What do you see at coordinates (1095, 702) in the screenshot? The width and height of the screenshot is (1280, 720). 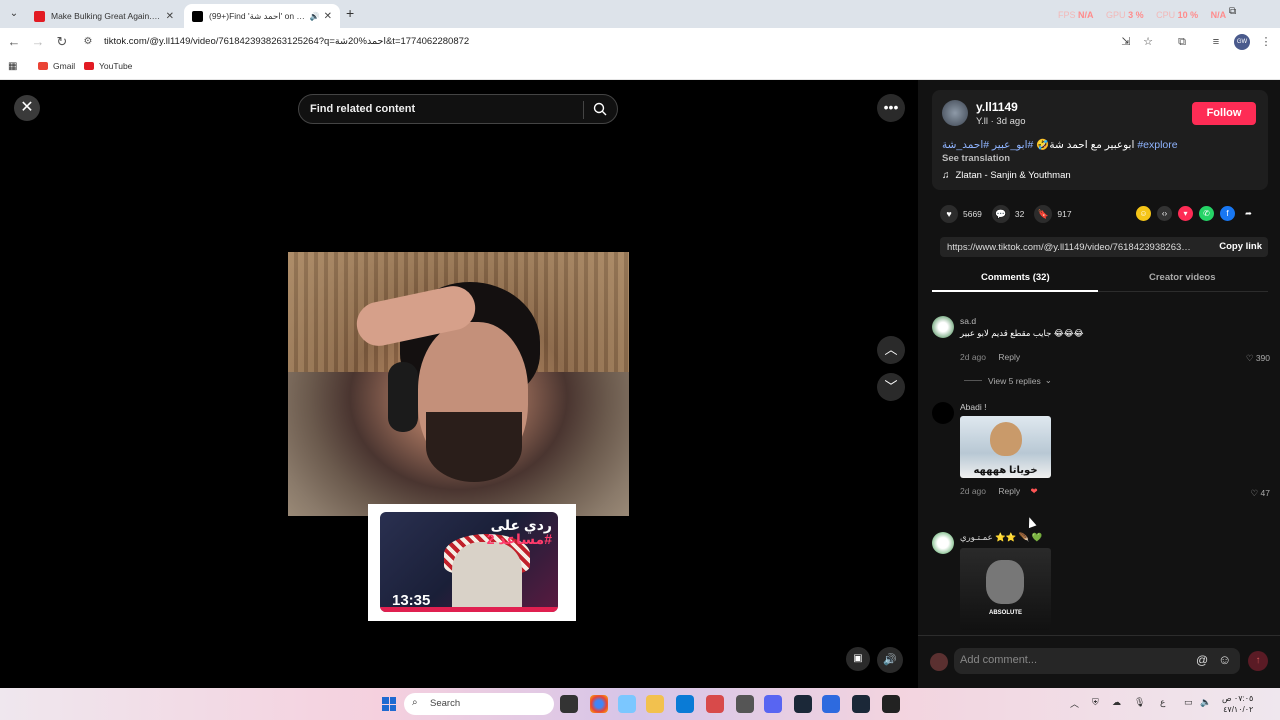 I see `tray-icon: ⛨` at bounding box center [1095, 702].